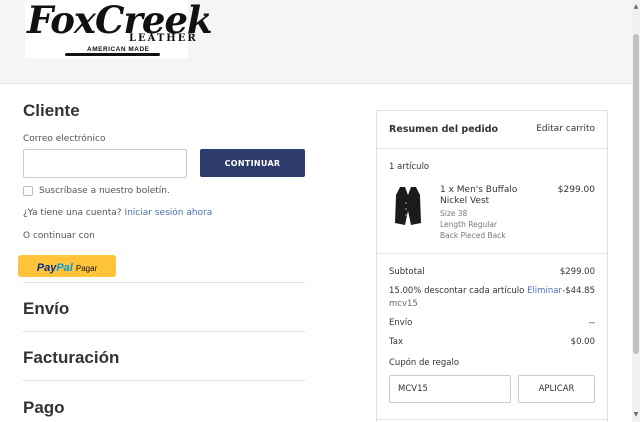 Image resolution: width=640 pixels, height=422 pixels. I want to click on continue-button: CONTINUAR, so click(252, 163).